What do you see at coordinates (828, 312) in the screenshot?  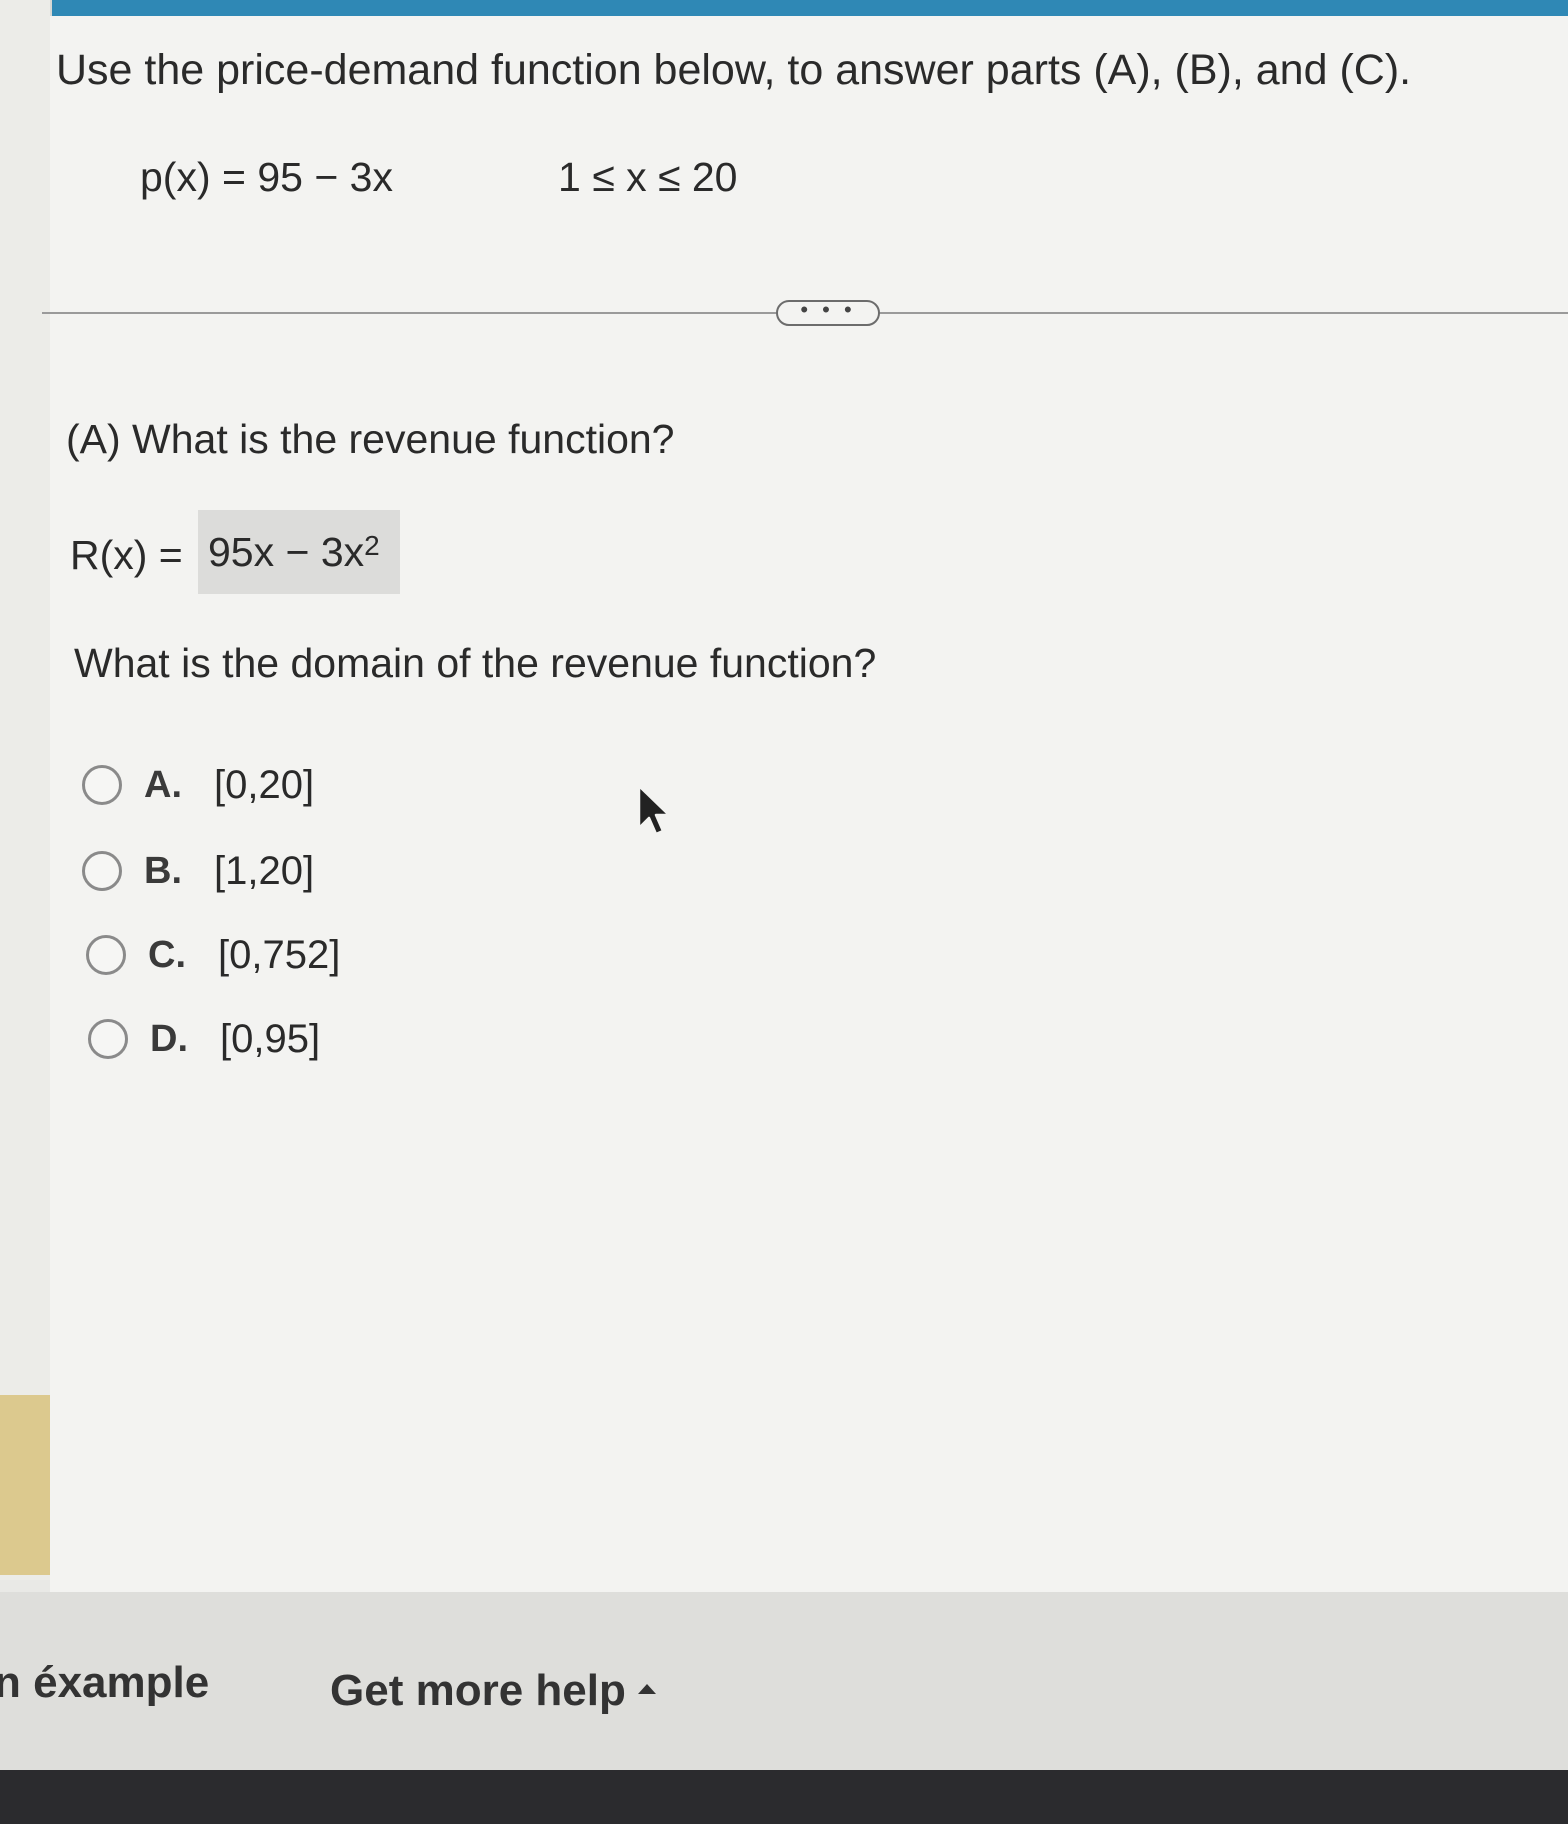 I see `expand-more-button: • • •` at bounding box center [828, 312].